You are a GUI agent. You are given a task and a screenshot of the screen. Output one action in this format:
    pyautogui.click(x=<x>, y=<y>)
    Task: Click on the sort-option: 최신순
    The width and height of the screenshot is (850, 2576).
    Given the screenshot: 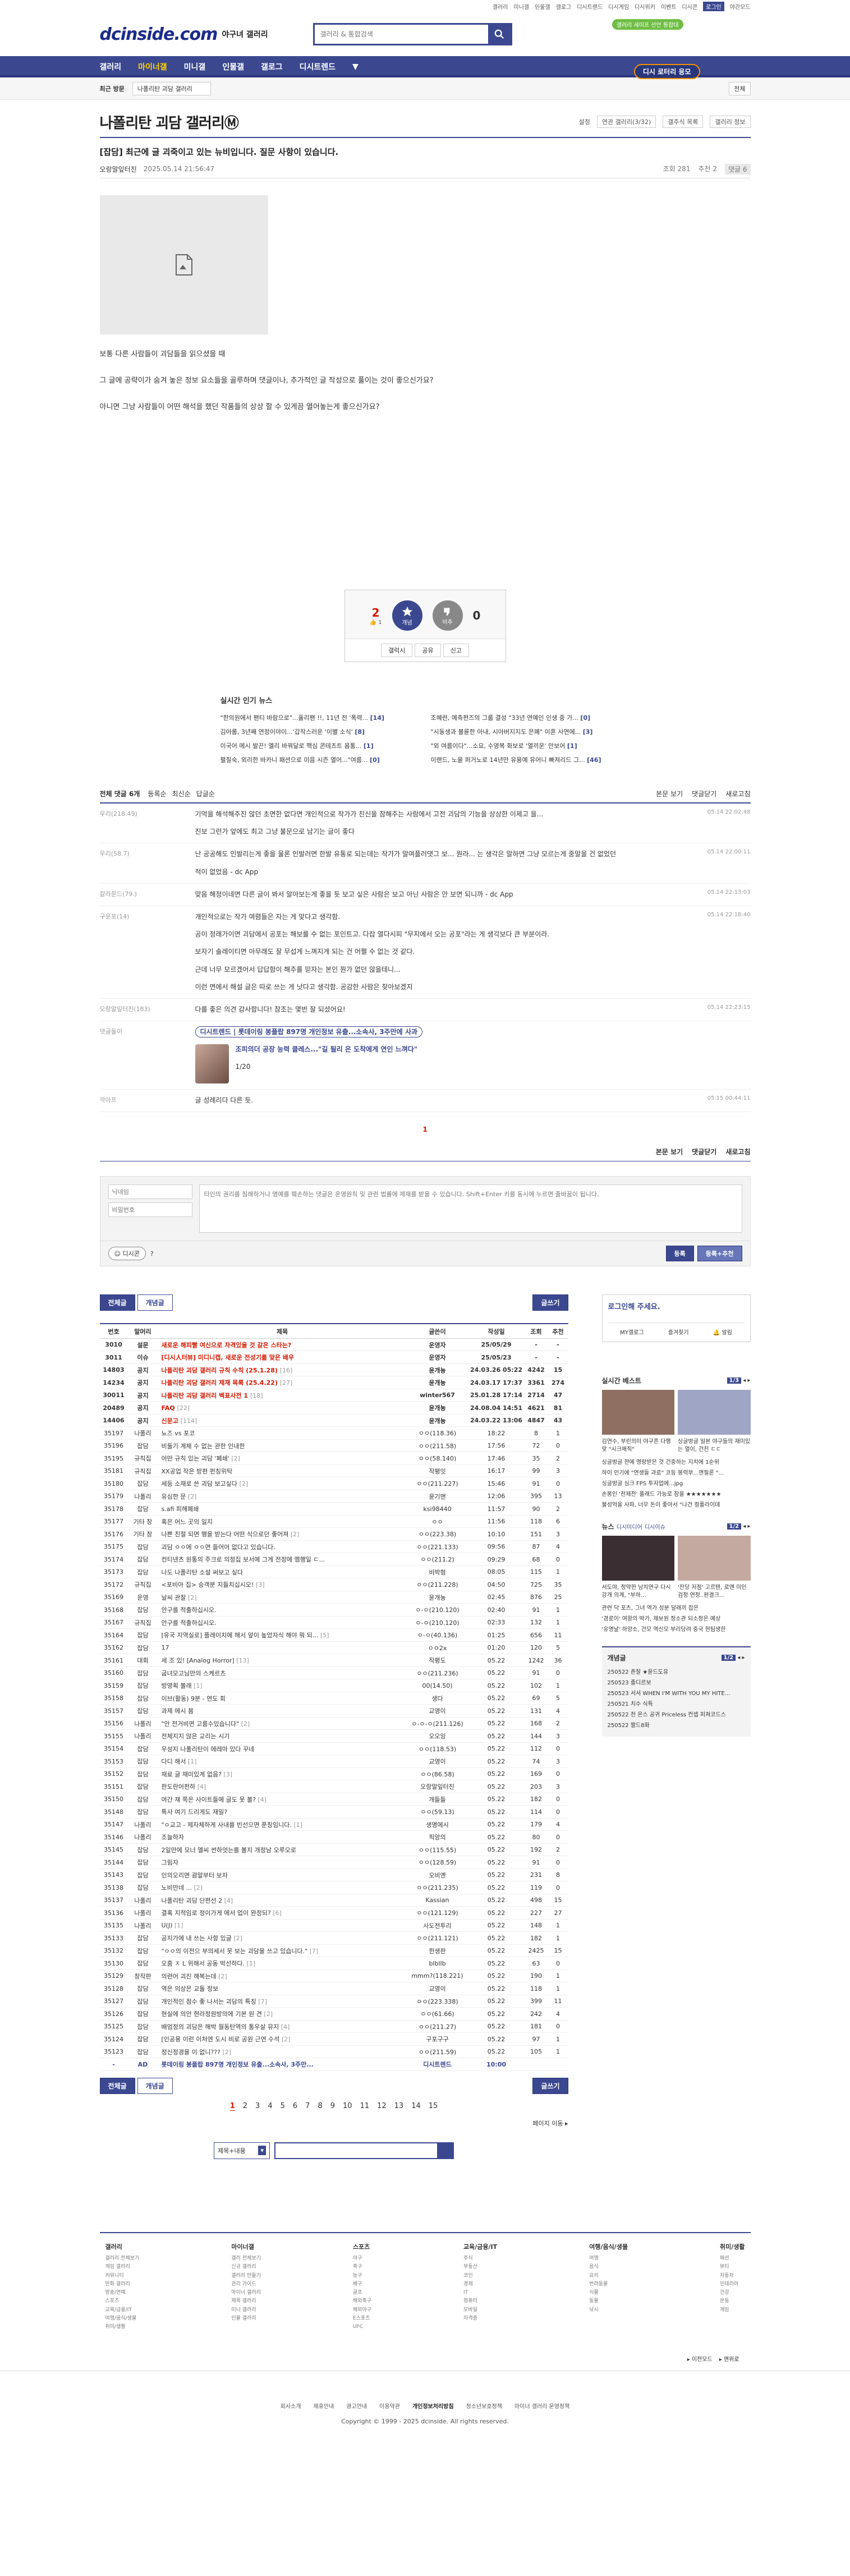 What is the action you would take?
    pyautogui.click(x=181, y=793)
    